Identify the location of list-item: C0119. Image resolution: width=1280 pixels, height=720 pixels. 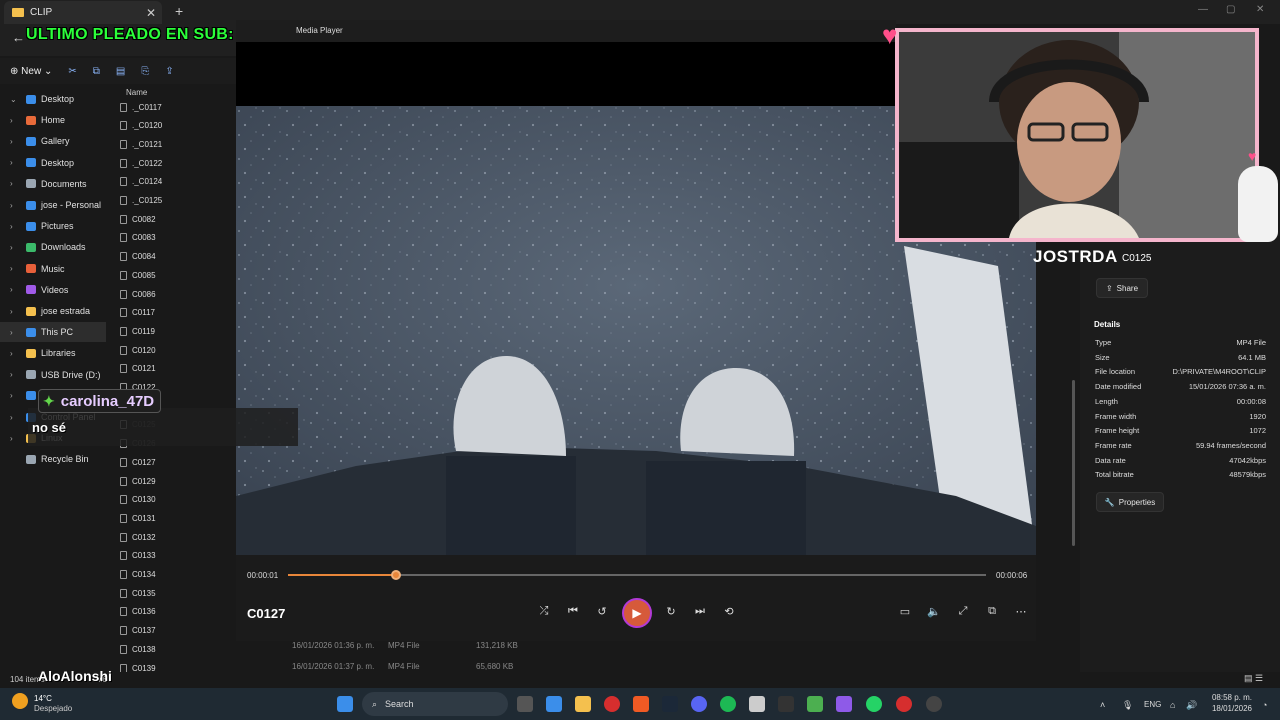
(137, 331).